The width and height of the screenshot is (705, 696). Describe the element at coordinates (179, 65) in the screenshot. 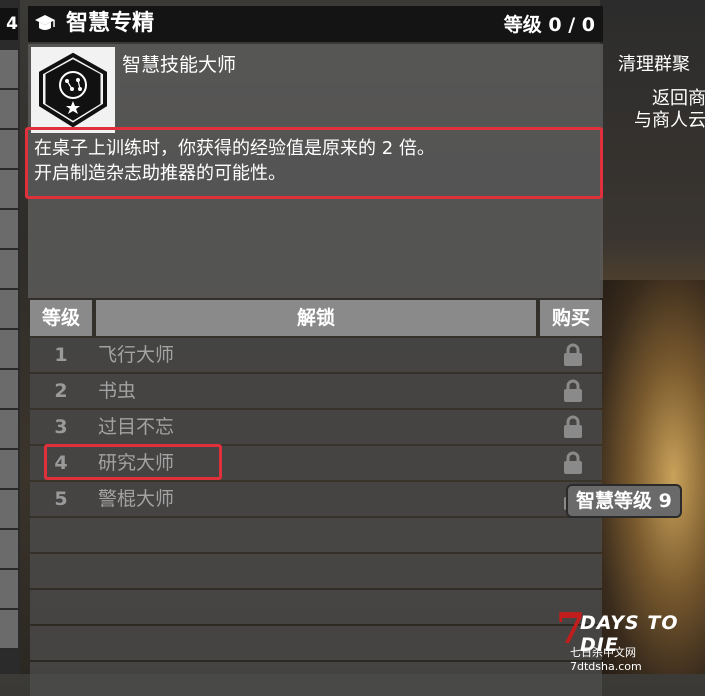

I see `skill-name: 智慧技能大师` at that location.